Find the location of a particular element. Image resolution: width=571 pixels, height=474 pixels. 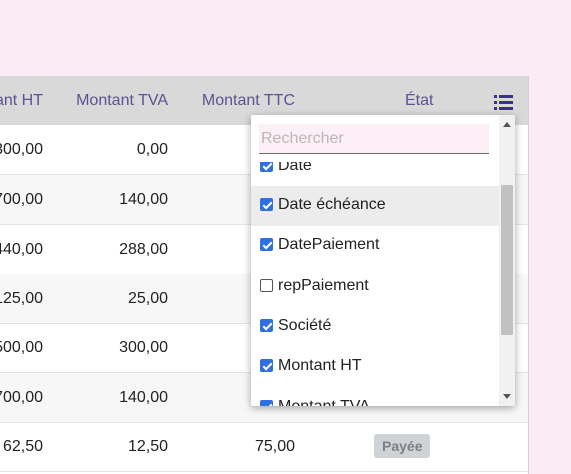

column-list-icon is located at coordinates (503, 102).